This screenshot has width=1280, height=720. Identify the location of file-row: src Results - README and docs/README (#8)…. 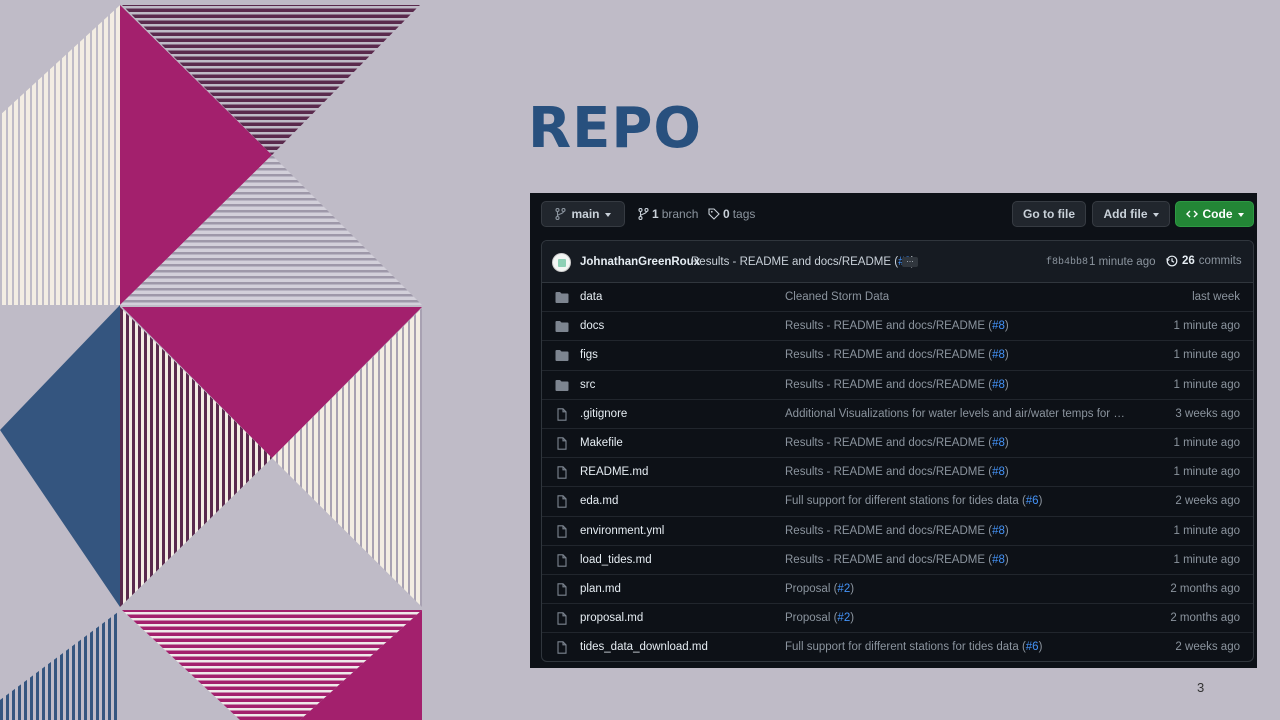
(897, 385).